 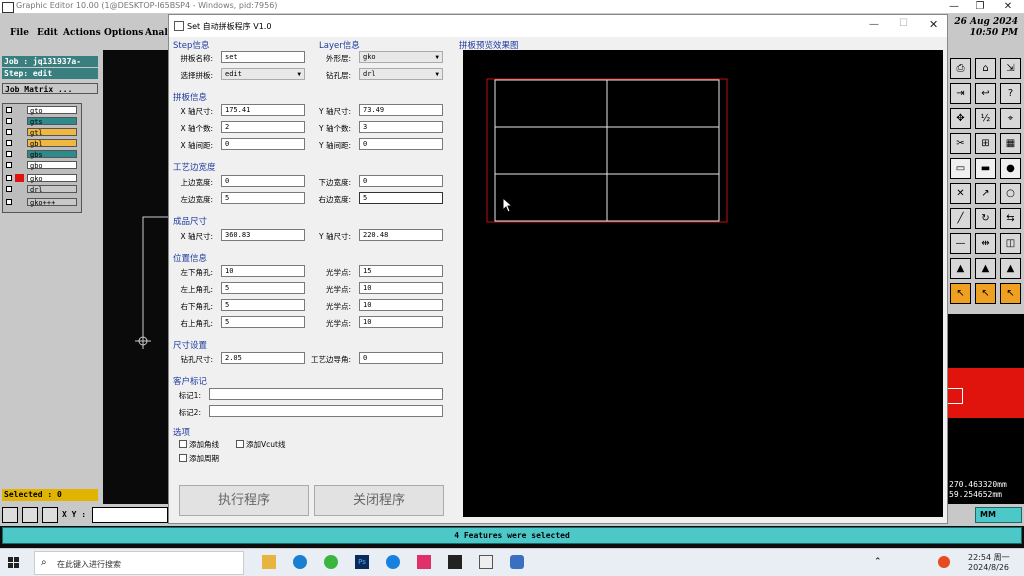 I want to click on layer-row: gbs, so click(x=42, y=154).